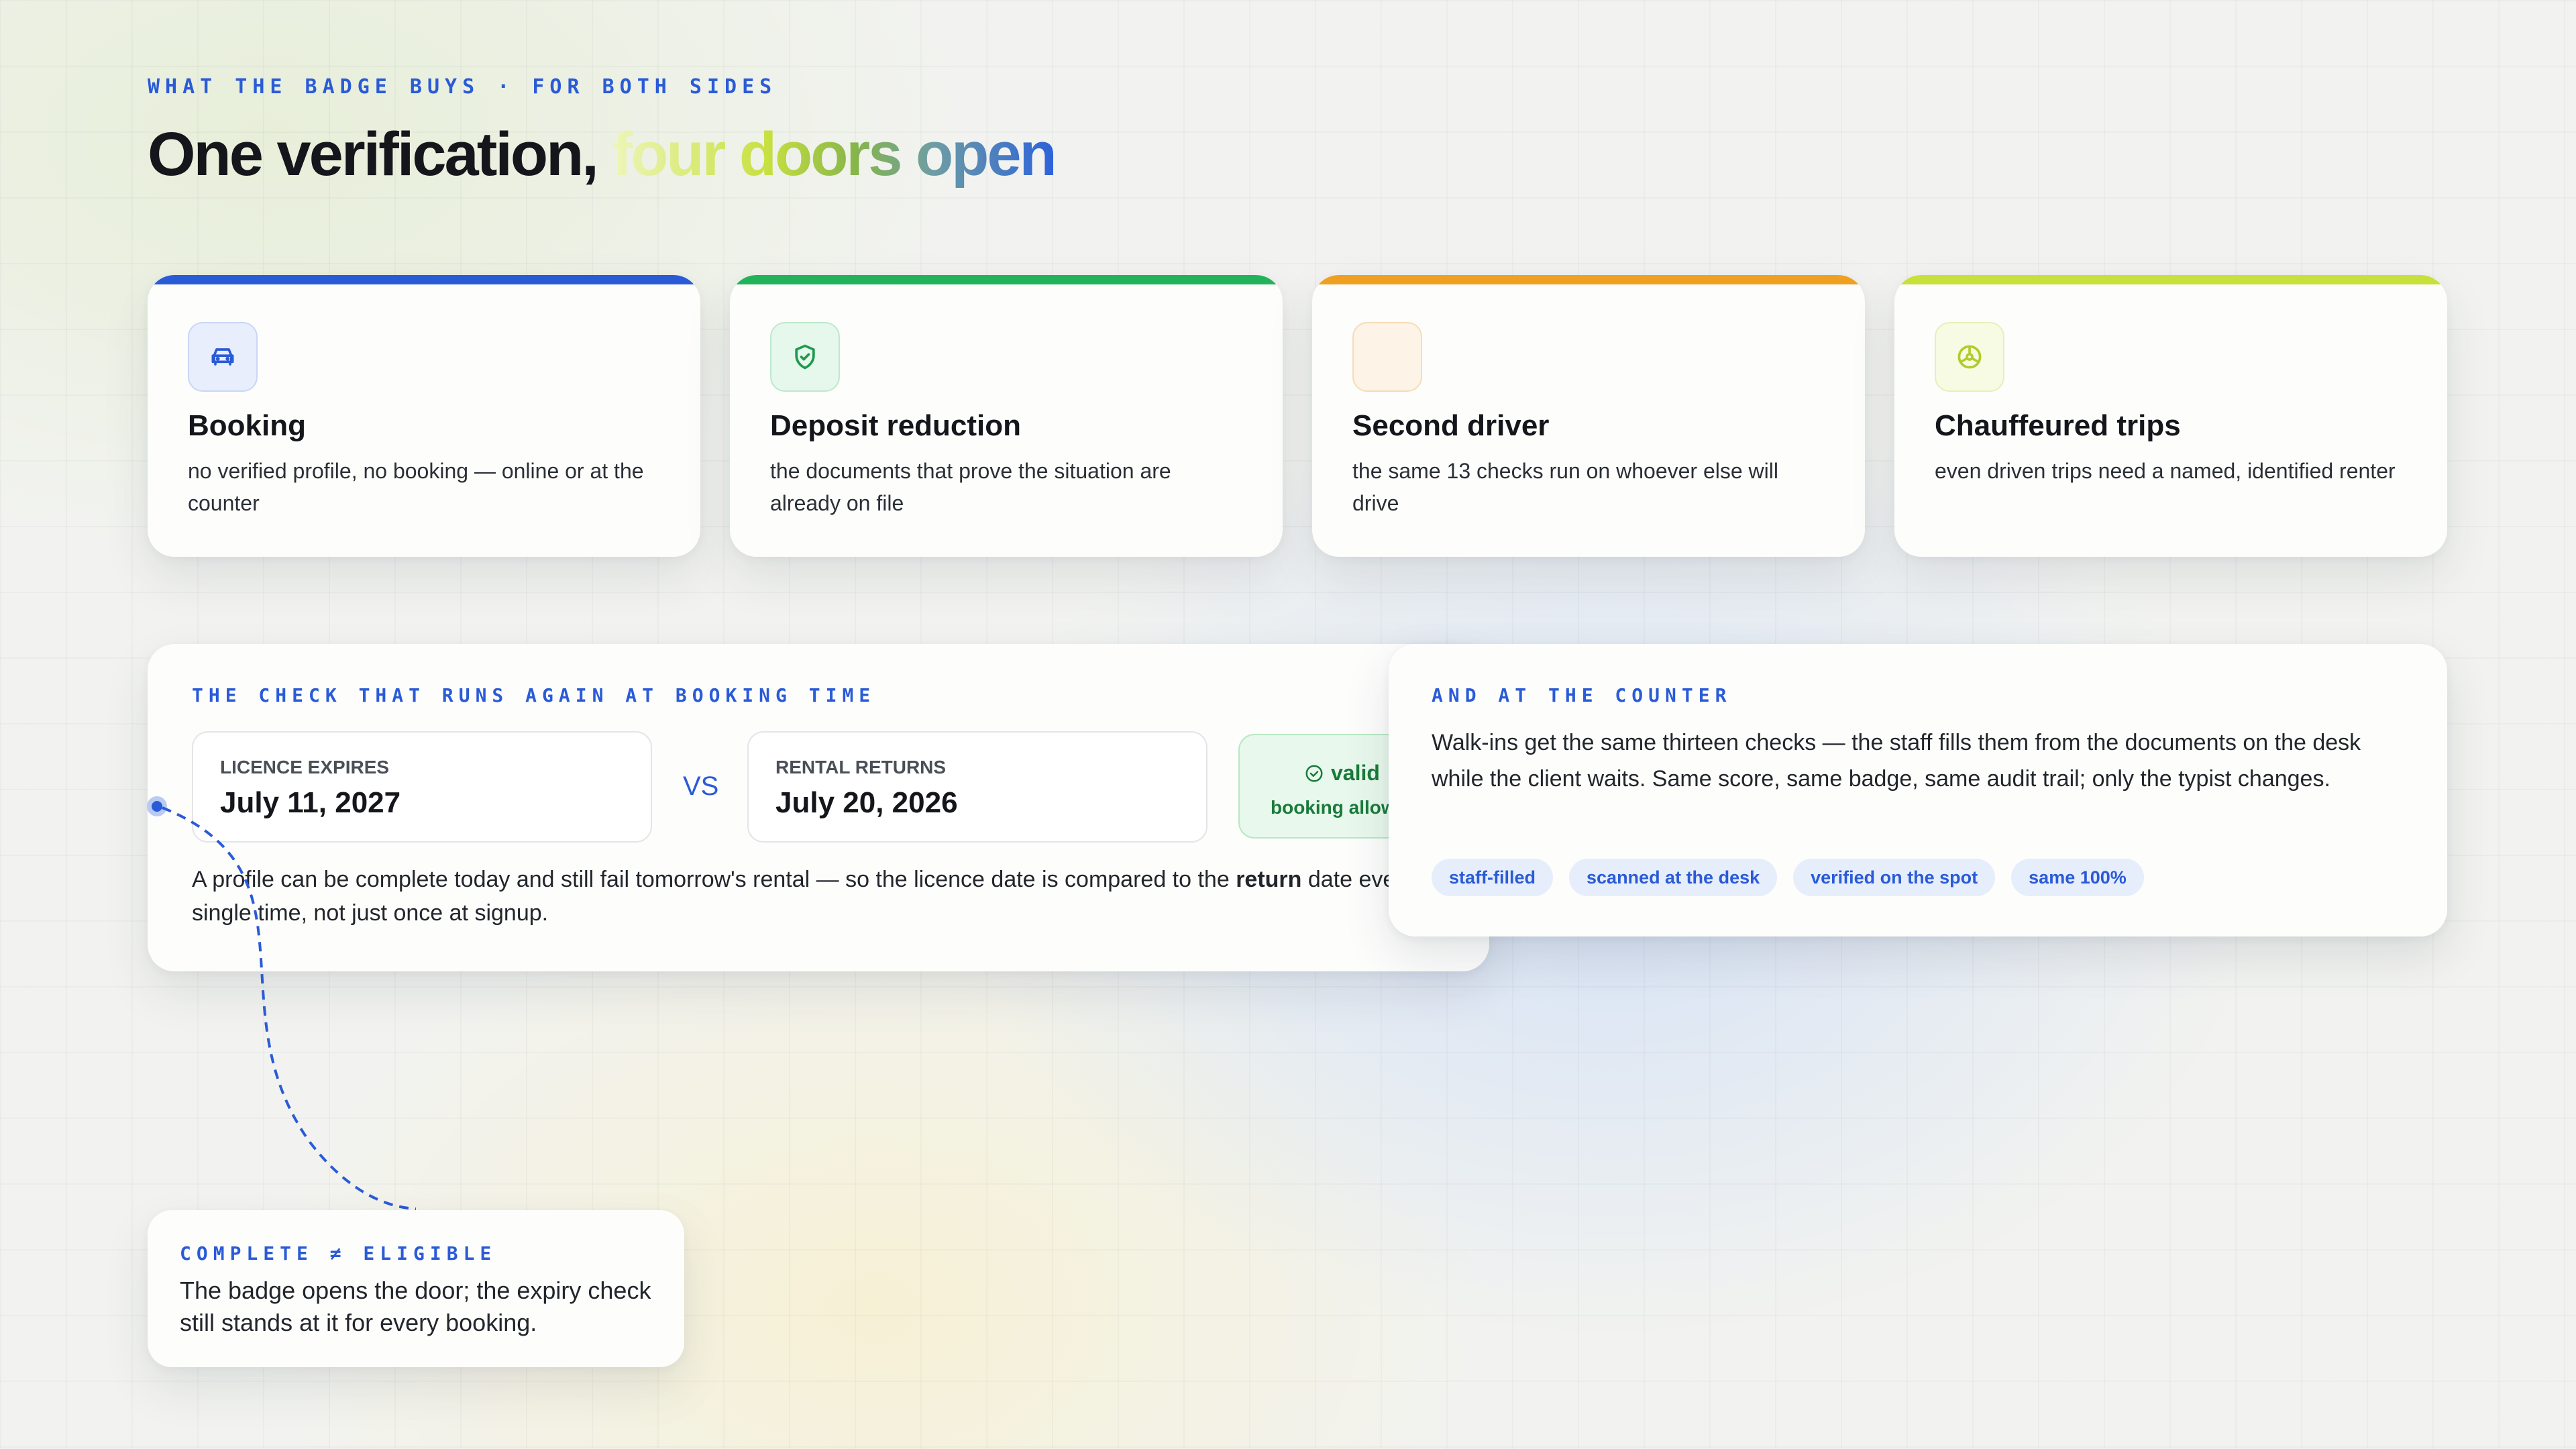 The image size is (2576, 1449). Describe the element at coordinates (247, 425) in the screenshot. I see `card-title: Booking` at that location.